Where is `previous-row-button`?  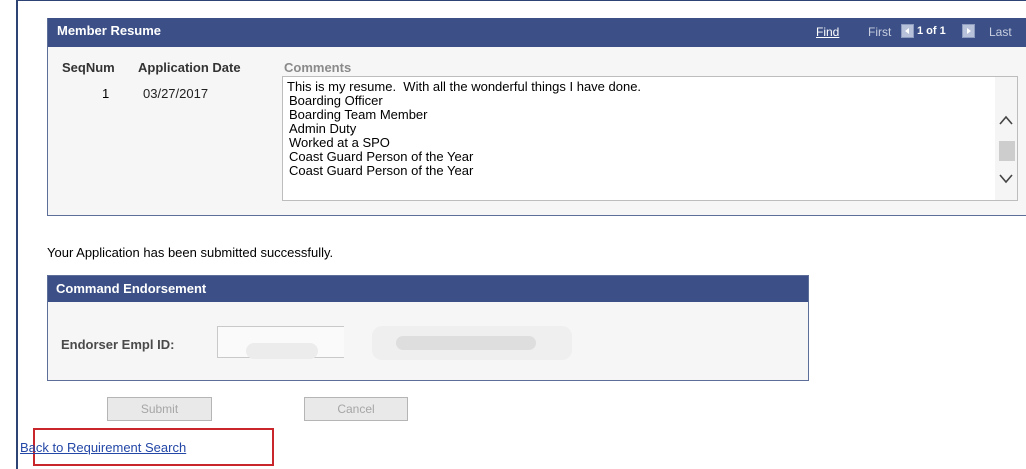
previous-row-button is located at coordinates (907, 31).